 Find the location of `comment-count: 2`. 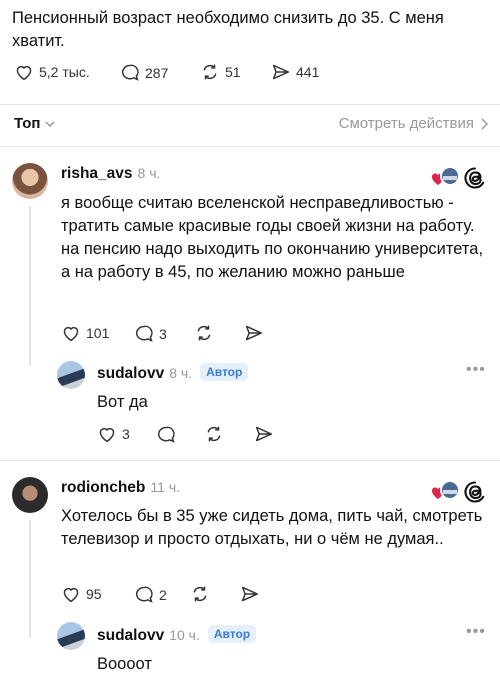

comment-count: 2 is located at coordinates (163, 594).